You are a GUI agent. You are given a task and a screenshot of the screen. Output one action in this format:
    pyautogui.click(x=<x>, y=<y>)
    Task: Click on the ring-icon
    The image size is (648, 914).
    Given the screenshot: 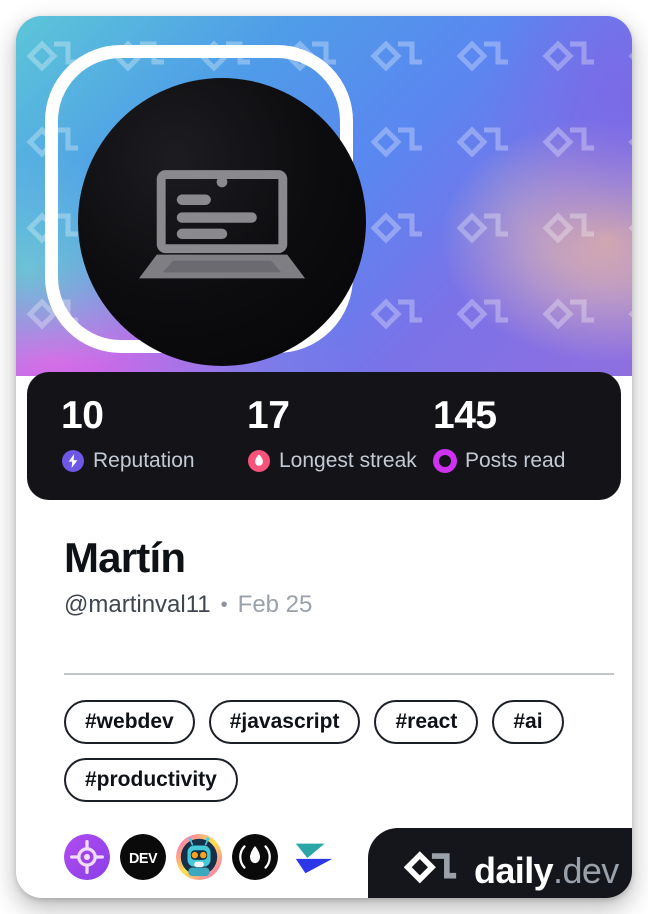 What is the action you would take?
    pyautogui.click(x=445, y=460)
    